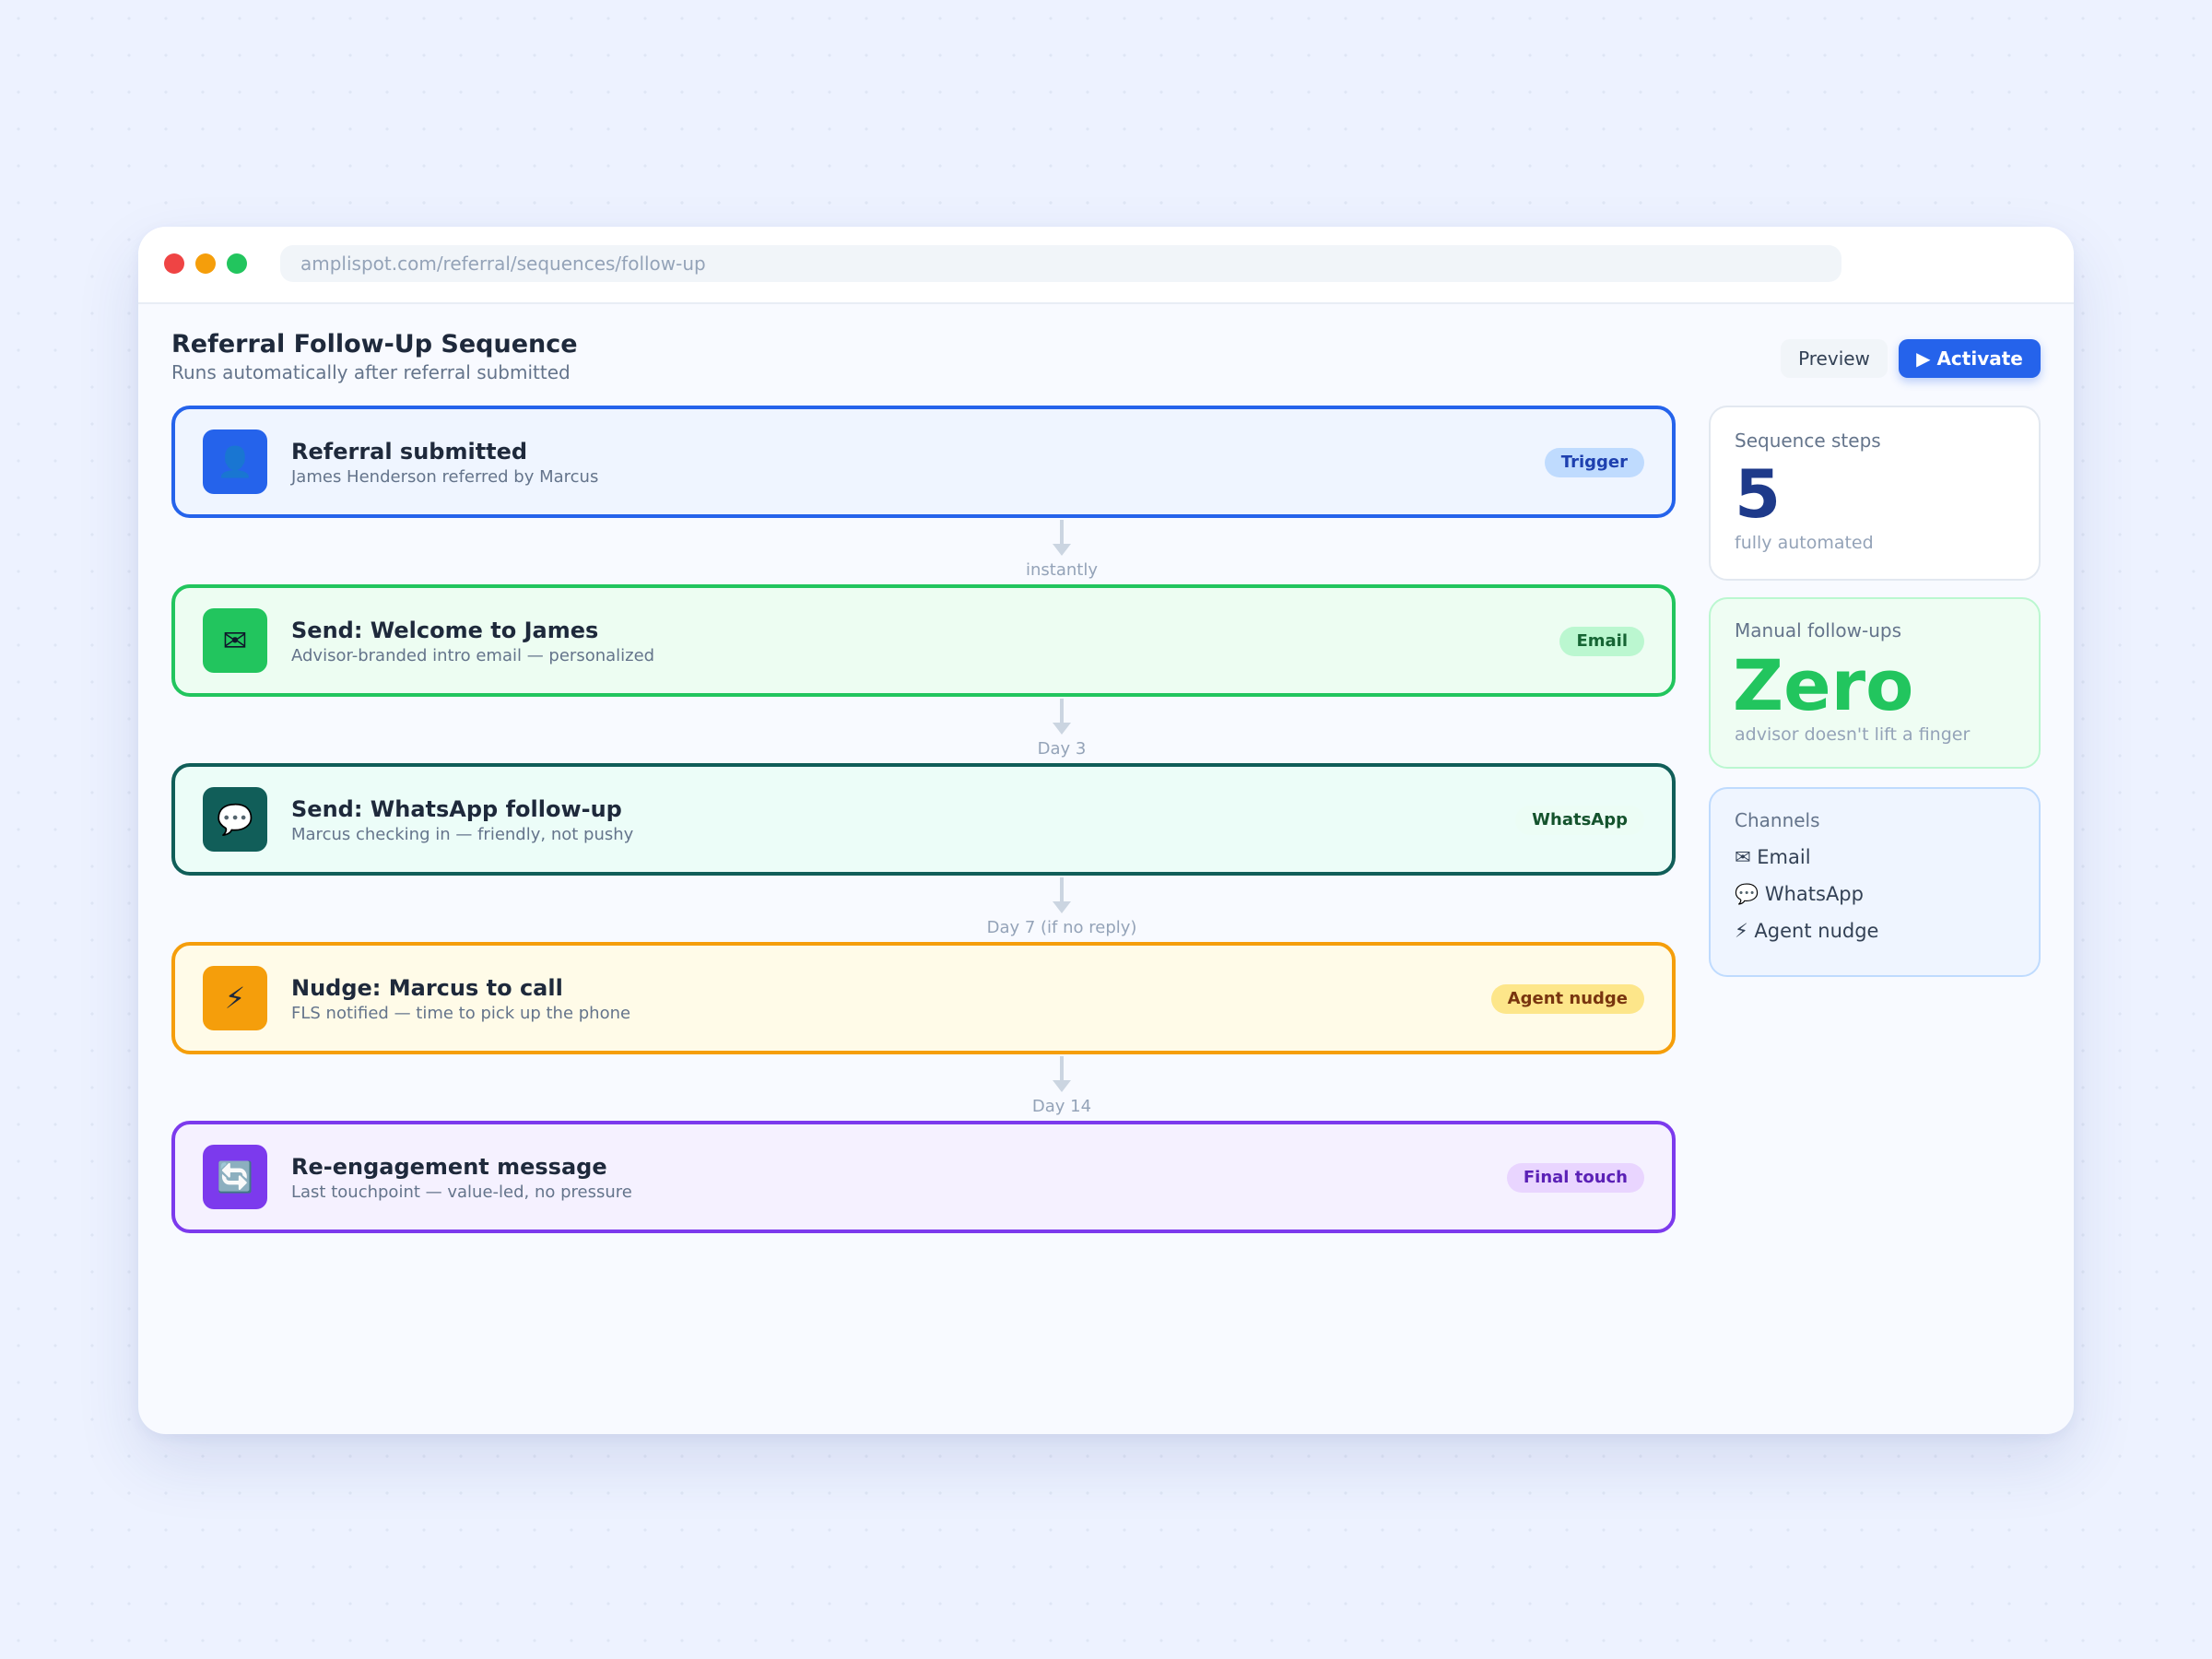 Image resolution: width=2212 pixels, height=1659 pixels. What do you see at coordinates (374, 344) in the screenshot?
I see `page-title: Referral Follow-Up Sequence` at bounding box center [374, 344].